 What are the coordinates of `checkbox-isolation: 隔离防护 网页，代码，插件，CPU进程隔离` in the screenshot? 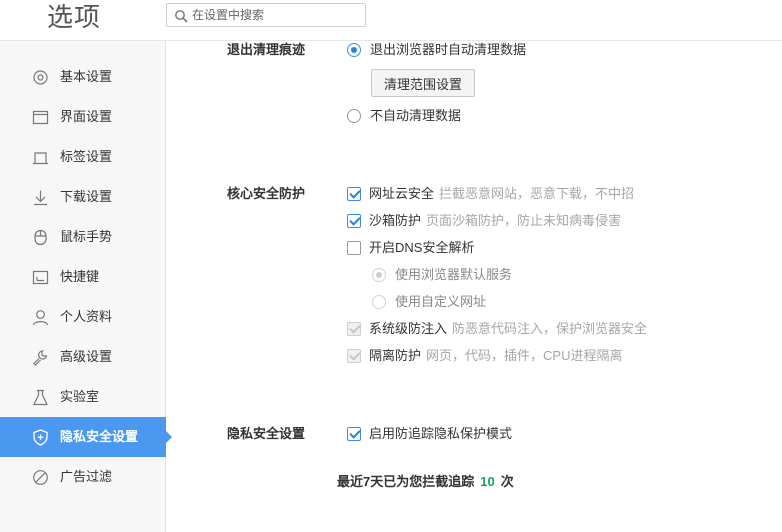 It's located at (484, 356).